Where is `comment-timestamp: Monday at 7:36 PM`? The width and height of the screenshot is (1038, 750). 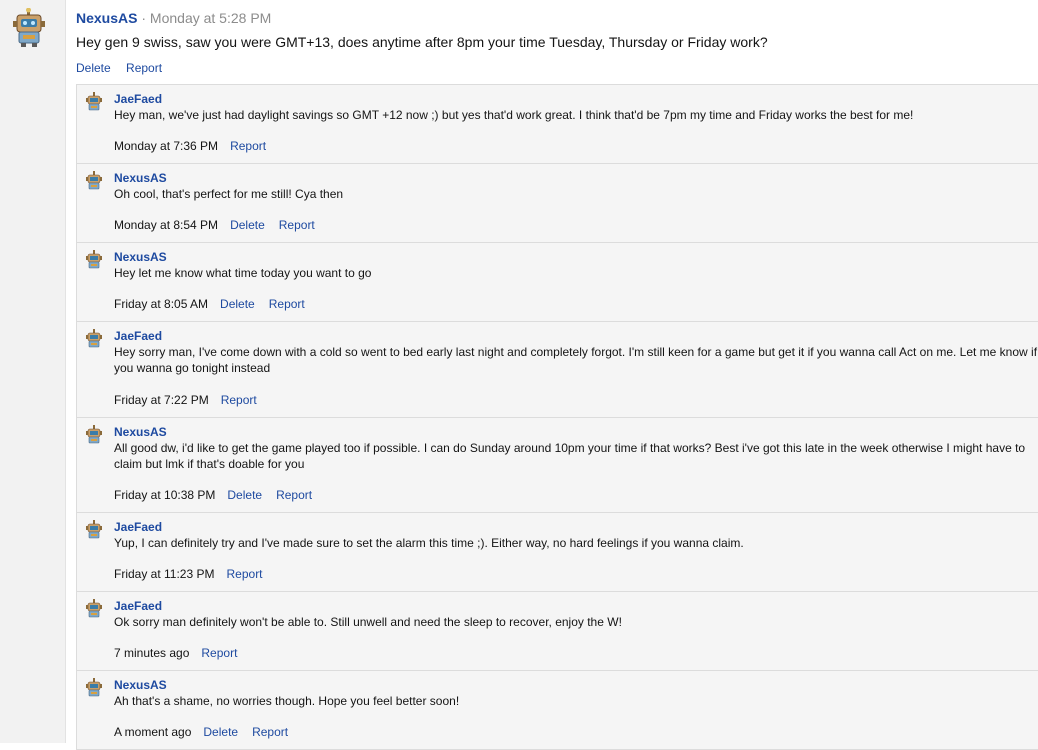
comment-timestamp: Monday at 7:36 PM is located at coordinates (166, 146).